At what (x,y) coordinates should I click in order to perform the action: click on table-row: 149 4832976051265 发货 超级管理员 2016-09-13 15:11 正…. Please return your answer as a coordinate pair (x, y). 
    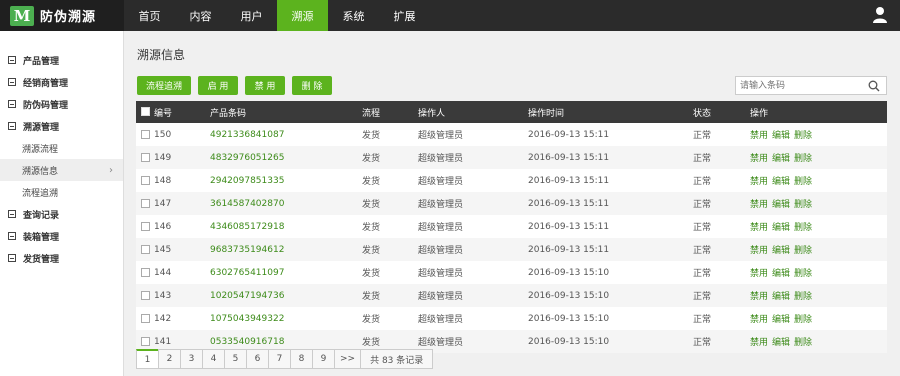
    Looking at the image, I should click on (511, 157).